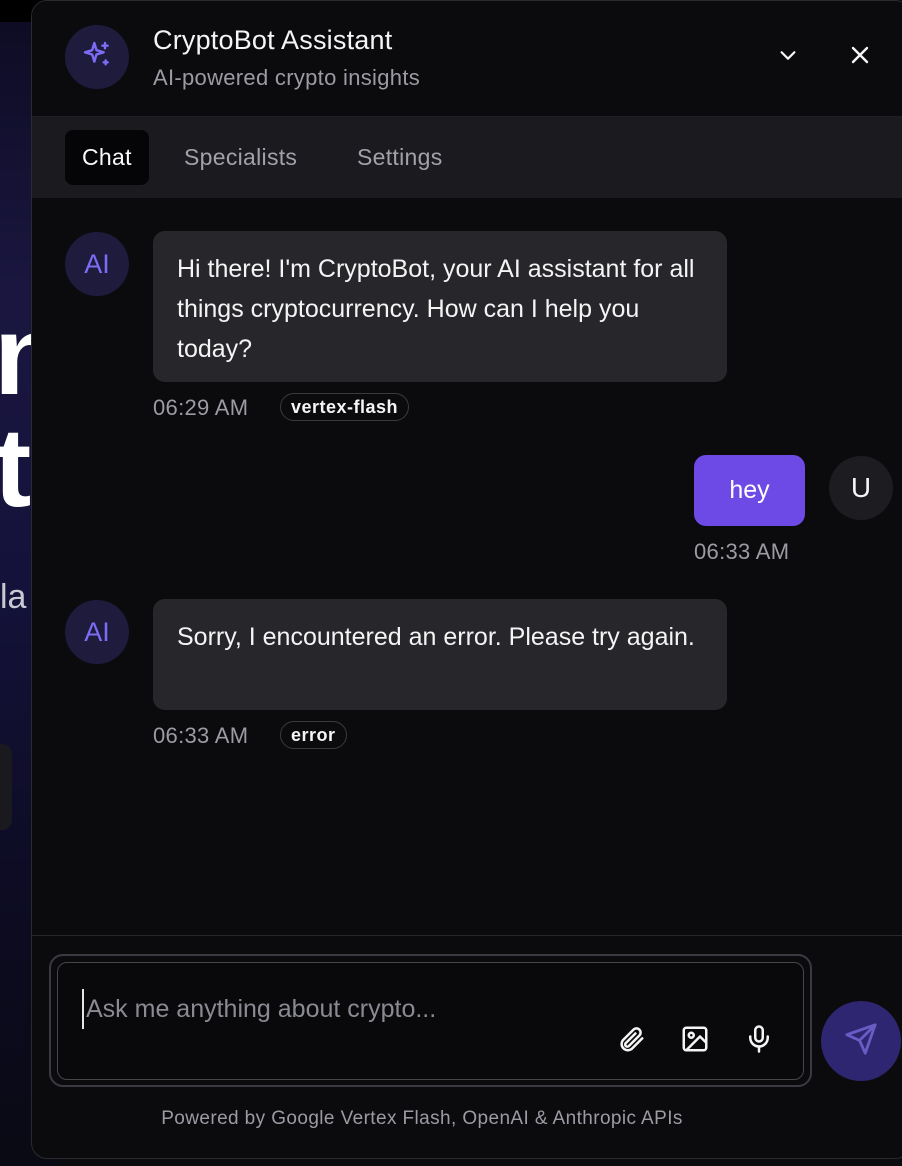  Describe the element at coordinates (240, 157) in the screenshot. I see `tab-specialists: Specialists` at that location.